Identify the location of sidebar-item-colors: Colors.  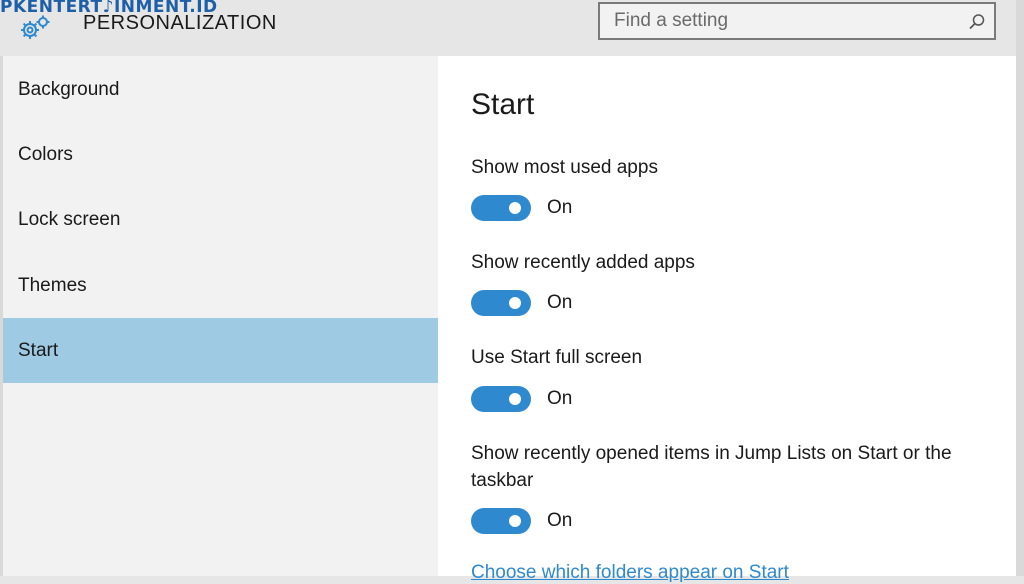
(220, 154).